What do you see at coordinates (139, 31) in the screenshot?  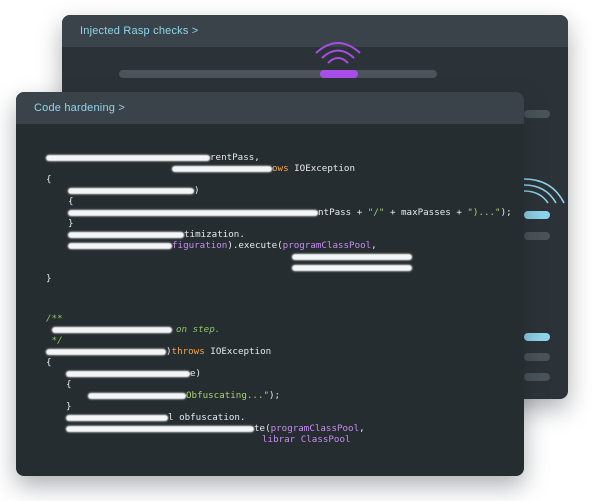 I see `rasp-checks-title-text: Injected Rasp checks >` at bounding box center [139, 31].